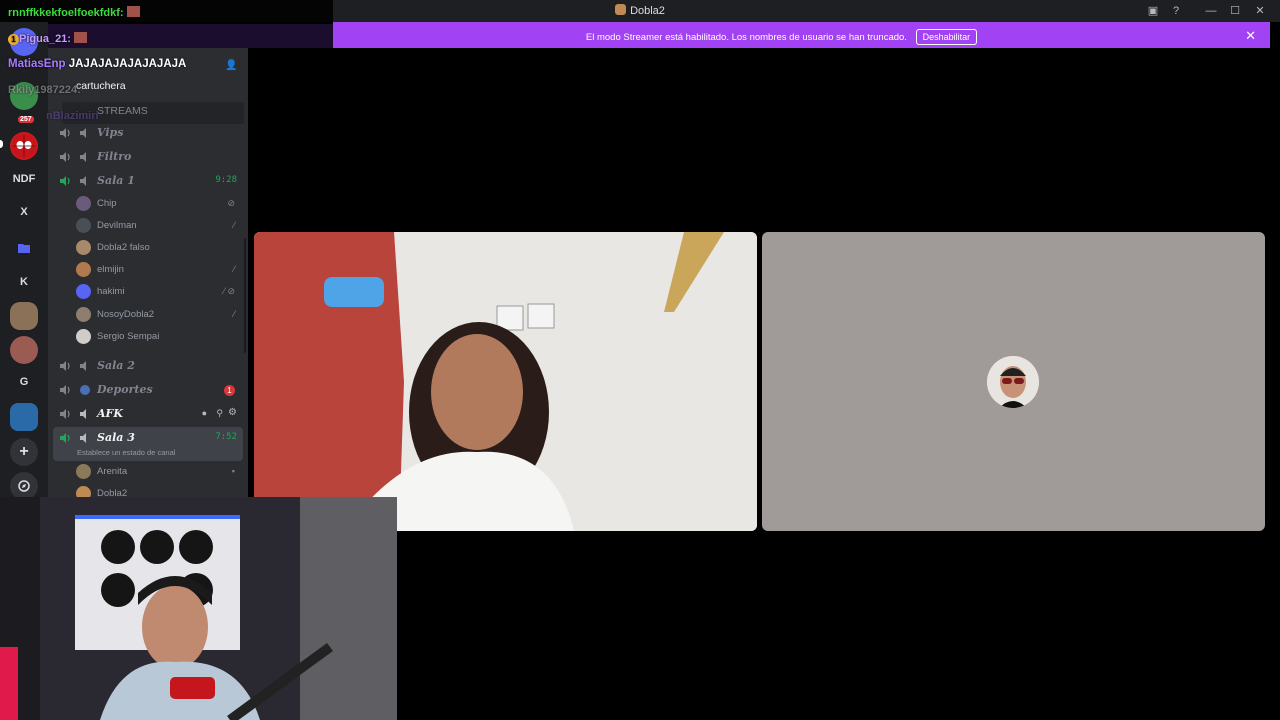 The width and height of the screenshot is (1280, 720). Describe the element at coordinates (122, 111) in the screenshot. I see `streams-label: STREAMS` at that location.